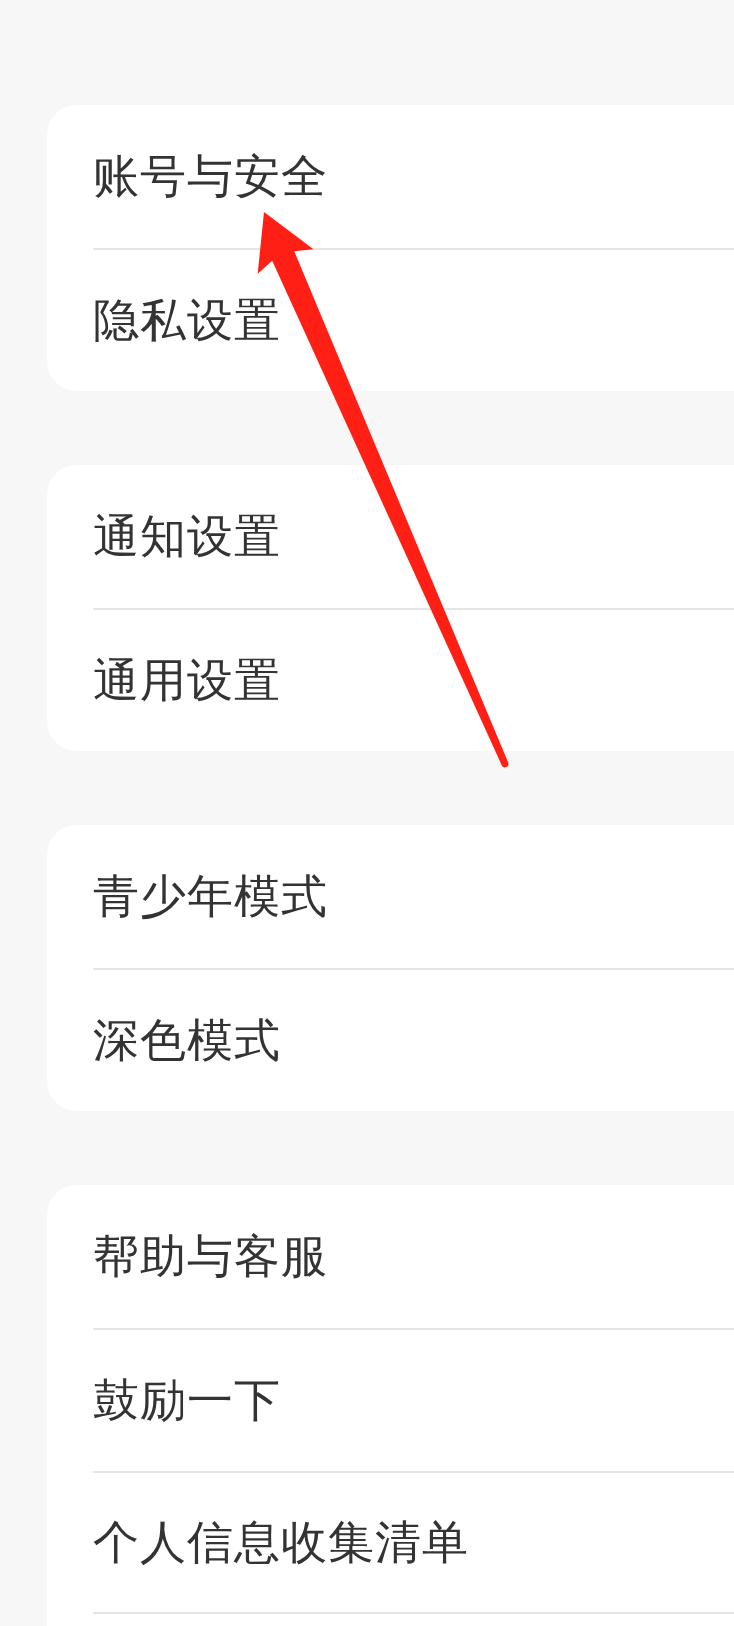 The width and height of the screenshot is (734, 1626). What do you see at coordinates (413, 896) in the screenshot?
I see `settings-item: 青少年模式` at bounding box center [413, 896].